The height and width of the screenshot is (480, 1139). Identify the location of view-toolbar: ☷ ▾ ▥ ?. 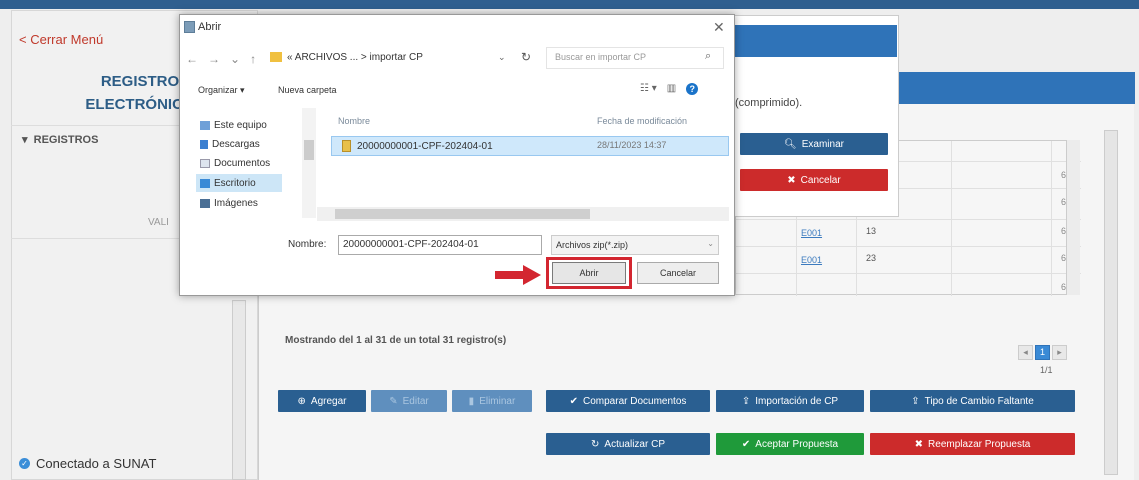
(669, 89).